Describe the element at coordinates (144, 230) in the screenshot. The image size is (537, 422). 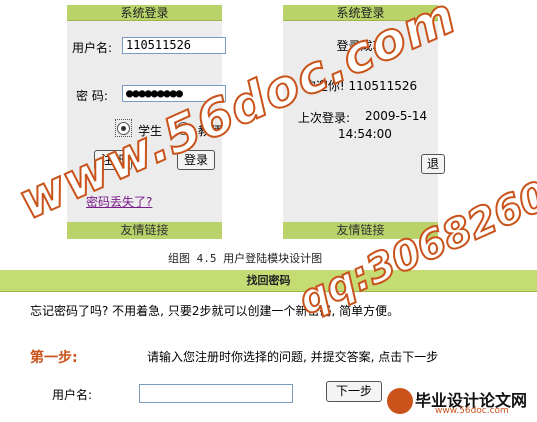
I see `friend-links-footer: 友情链接` at that location.